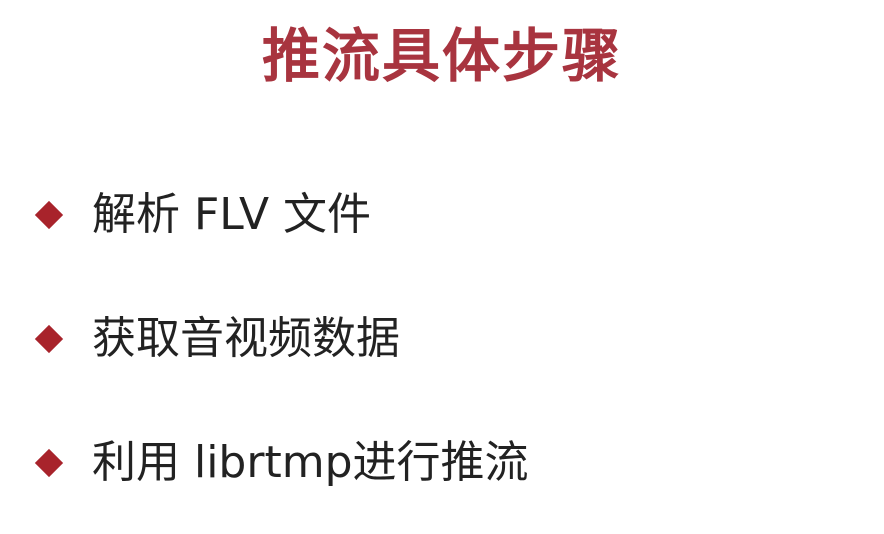  Describe the element at coordinates (310, 462) in the screenshot. I see `bullet-text-librtmp-push: 利用 librtmp进行推流` at that location.